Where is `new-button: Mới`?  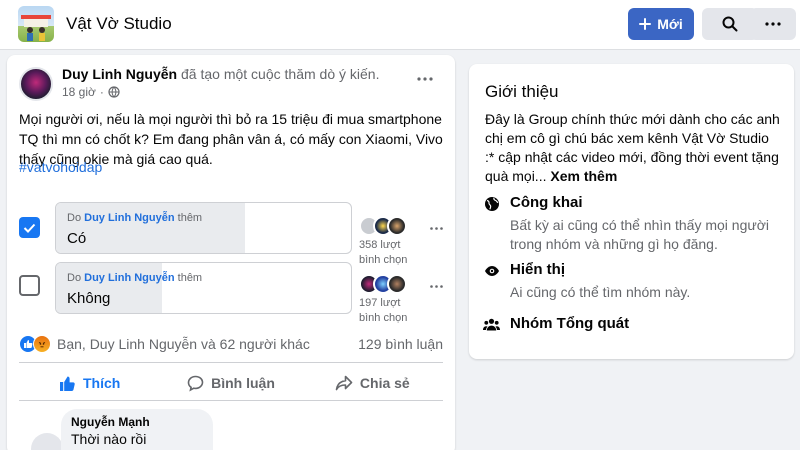
new-button: Mới is located at coordinates (661, 24).